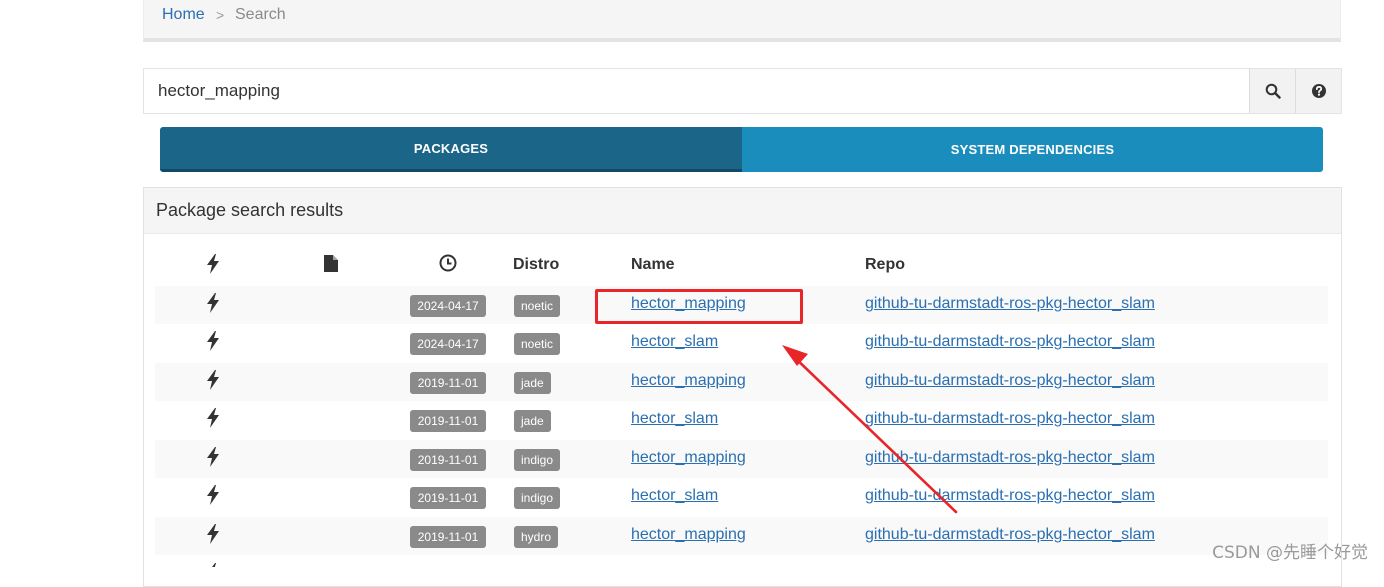 This screenshot has height=587, width=1384. What do you see at coordinates (250, 210) in the screenshot?
I see `results-title: Package search results` at bounding box center [250, 210].